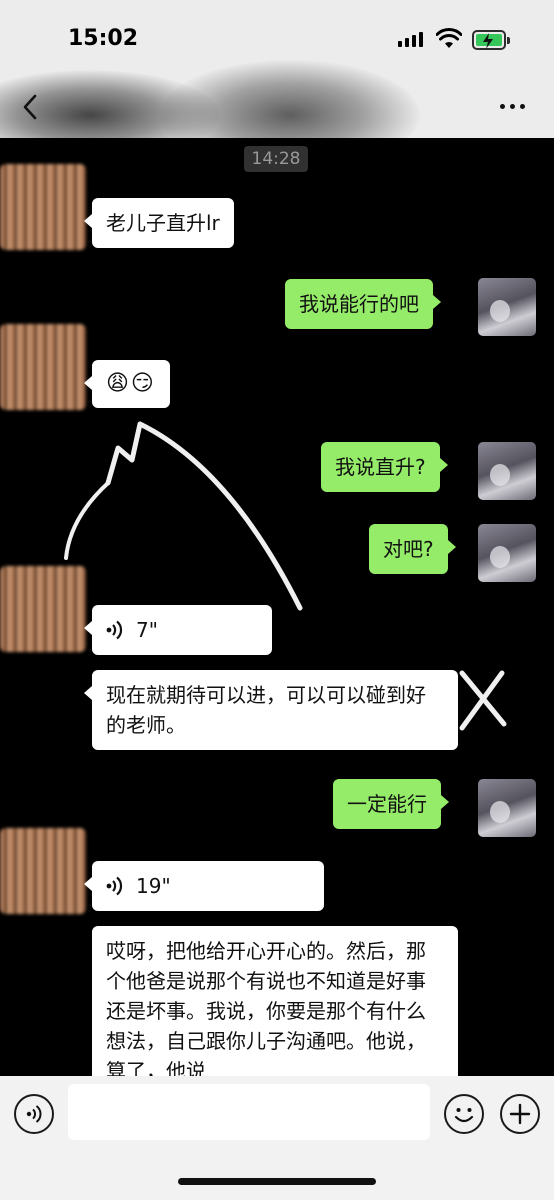 The image size is (554, 1200). I want to click on cellular-signal-icon, so click(410, 39).